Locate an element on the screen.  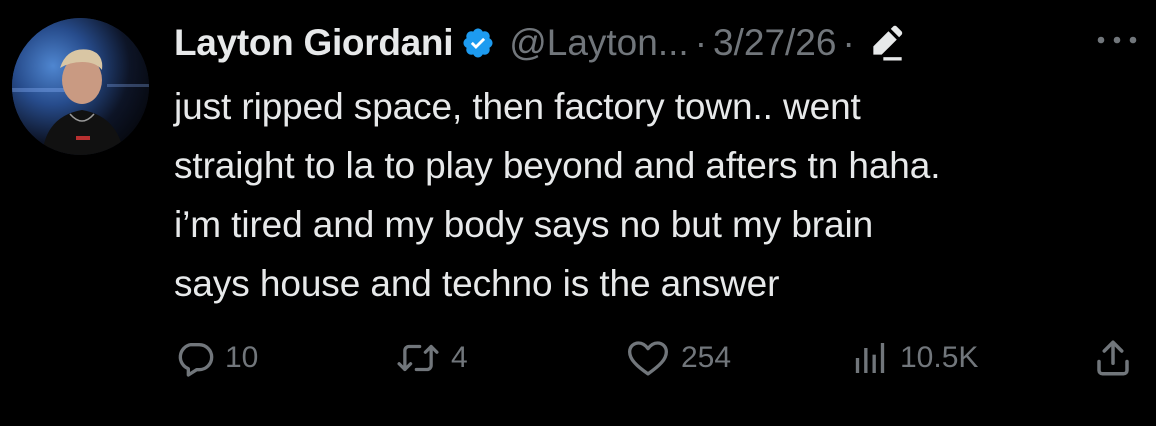
share-upload-icon is located at coordinates (1113, 358).